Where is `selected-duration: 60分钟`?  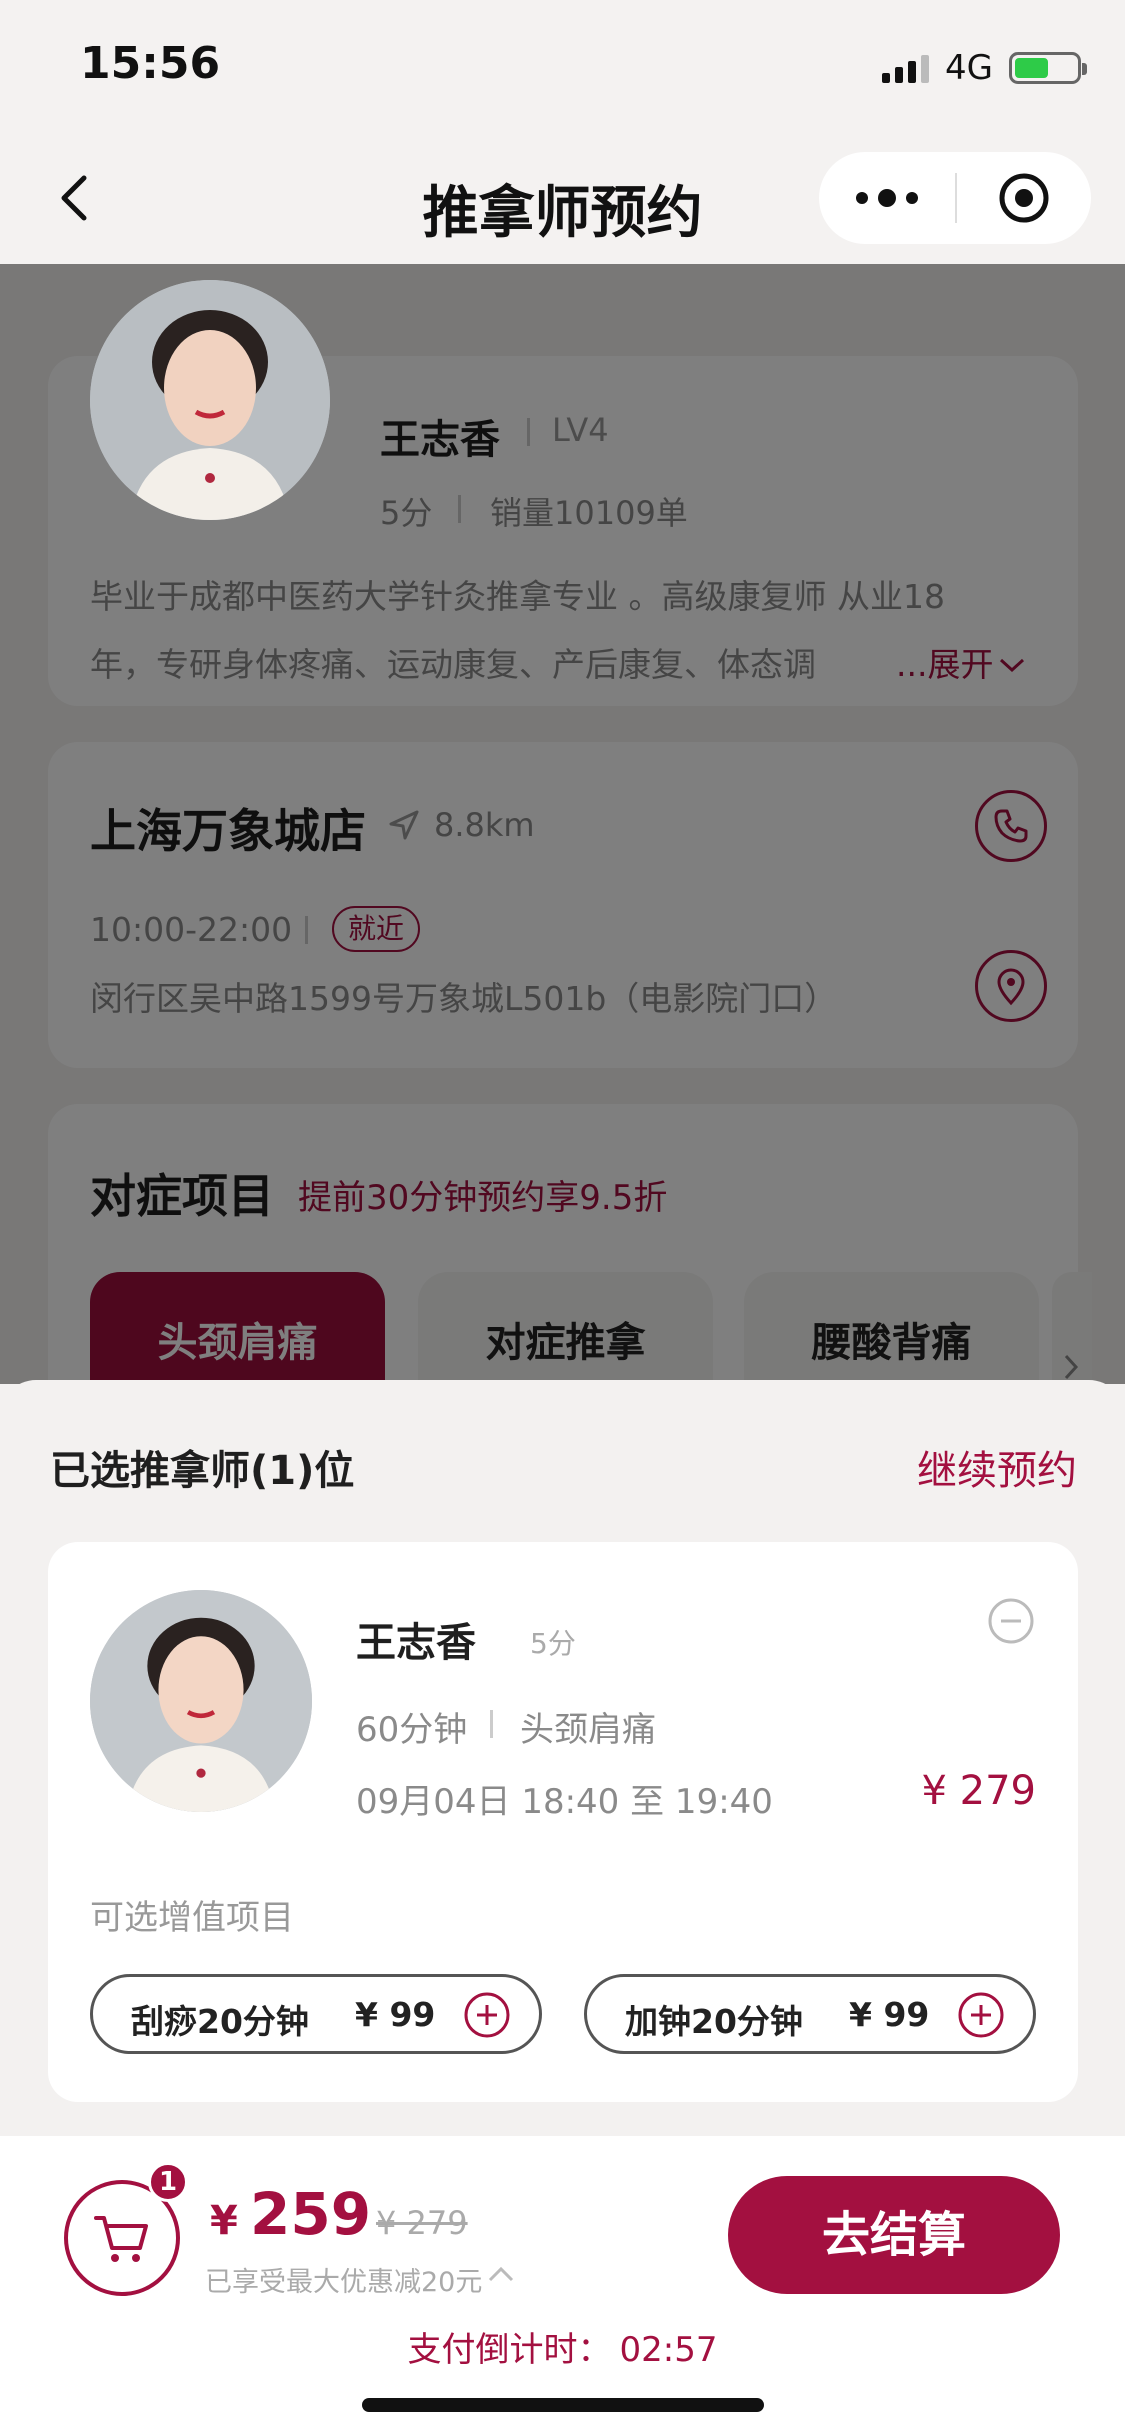
selected-duration: 60分钟 is located at coordinates (412, 1730).